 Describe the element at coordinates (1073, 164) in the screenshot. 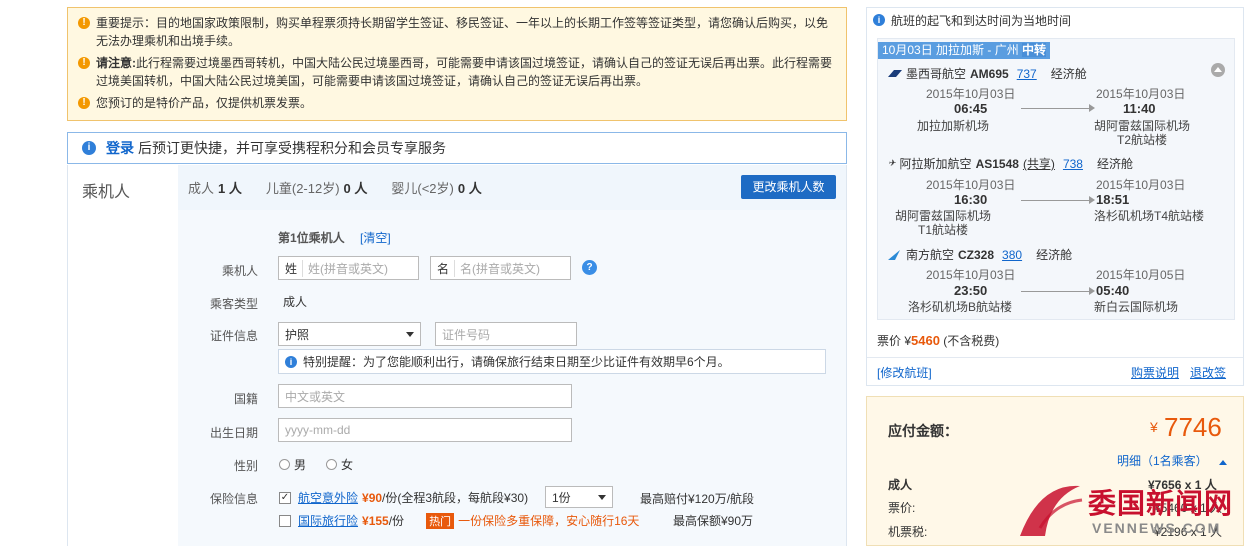

I see `leg-2-aircraft-model: 738` at that location.